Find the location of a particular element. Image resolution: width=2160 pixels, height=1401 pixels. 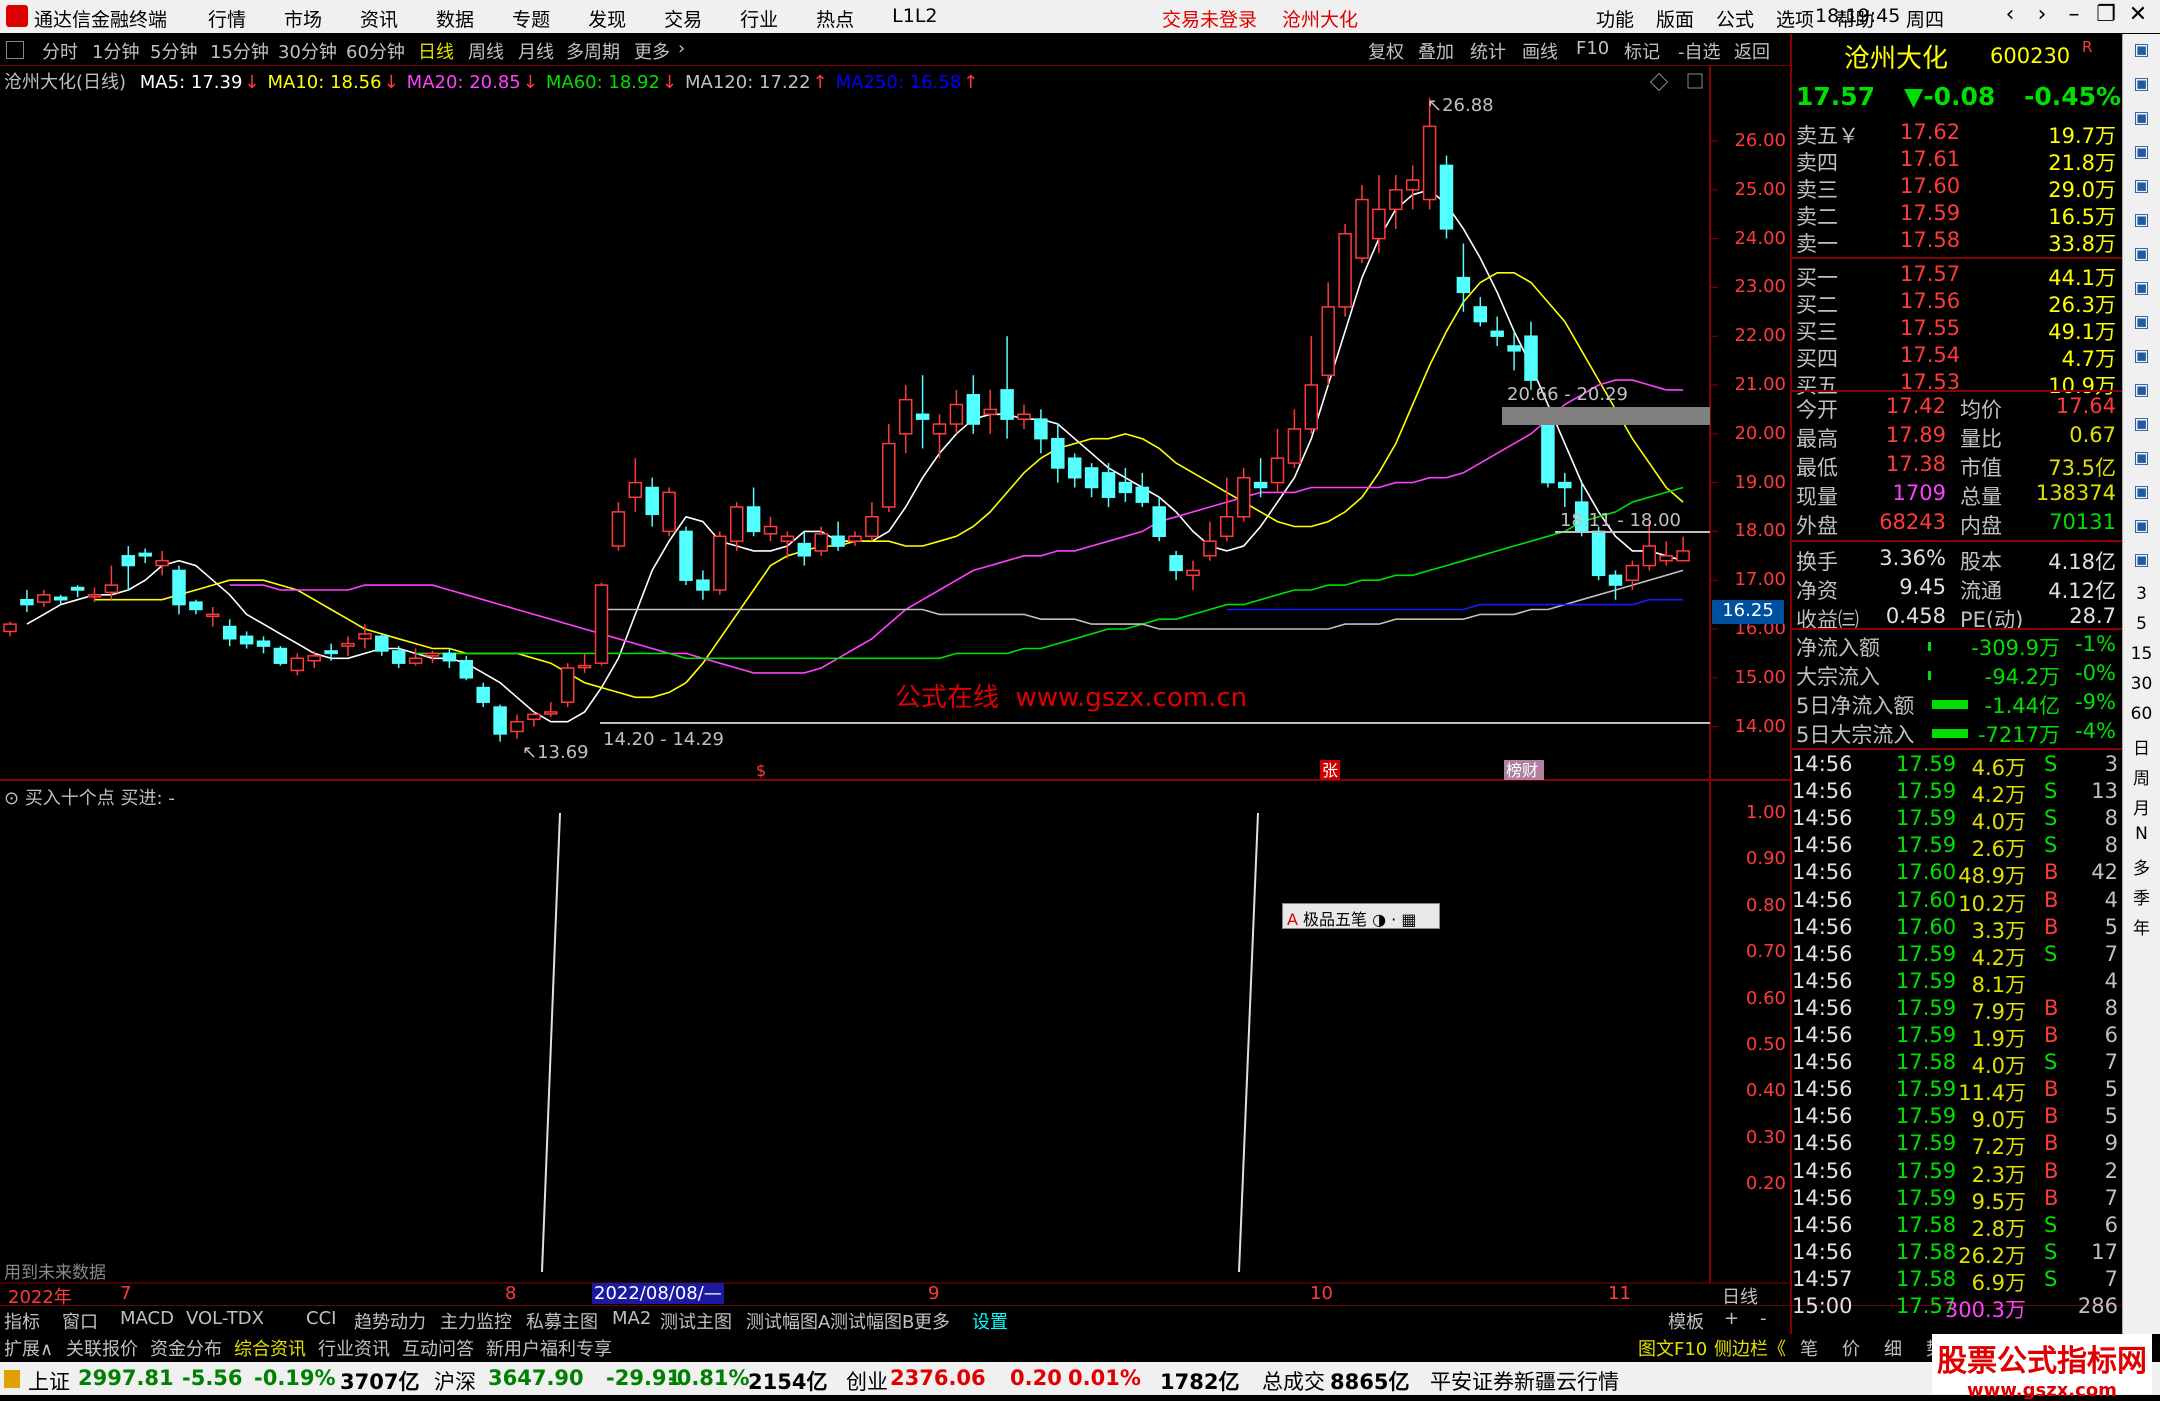

pen-icon: ▣ is located at coordinates (2141, 564).